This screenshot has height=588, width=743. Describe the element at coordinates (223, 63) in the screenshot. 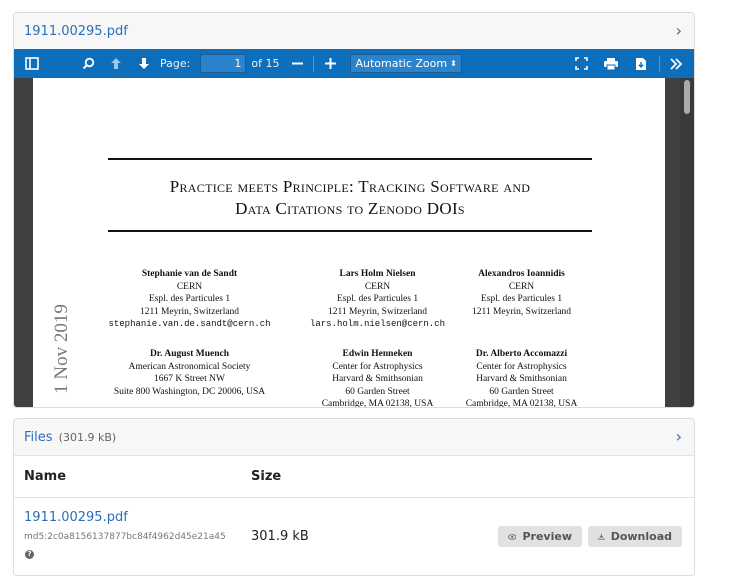

I see `page-number-input` at that location.